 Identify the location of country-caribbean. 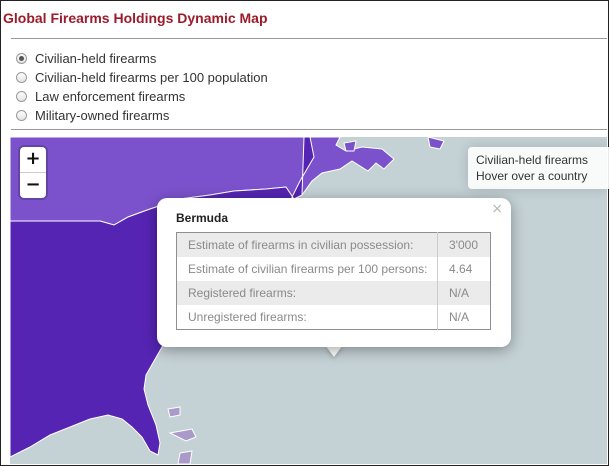
(174, 412).